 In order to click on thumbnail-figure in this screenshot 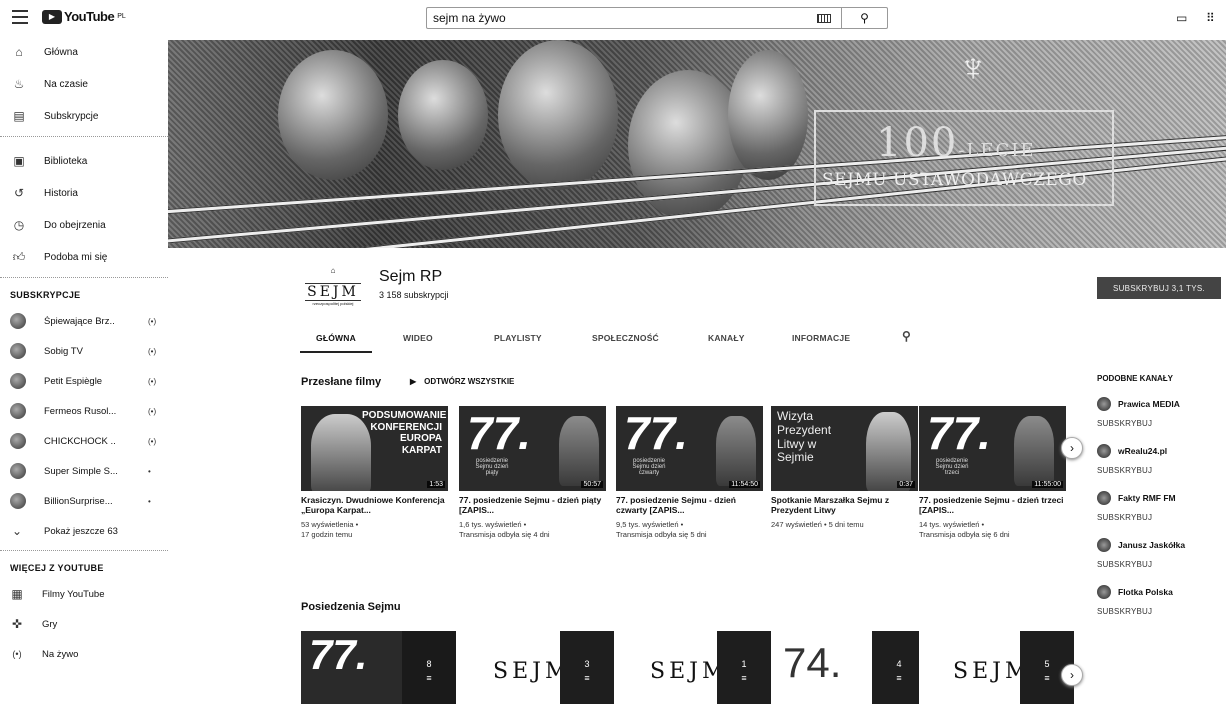, I will do `click(1034, 451)`.